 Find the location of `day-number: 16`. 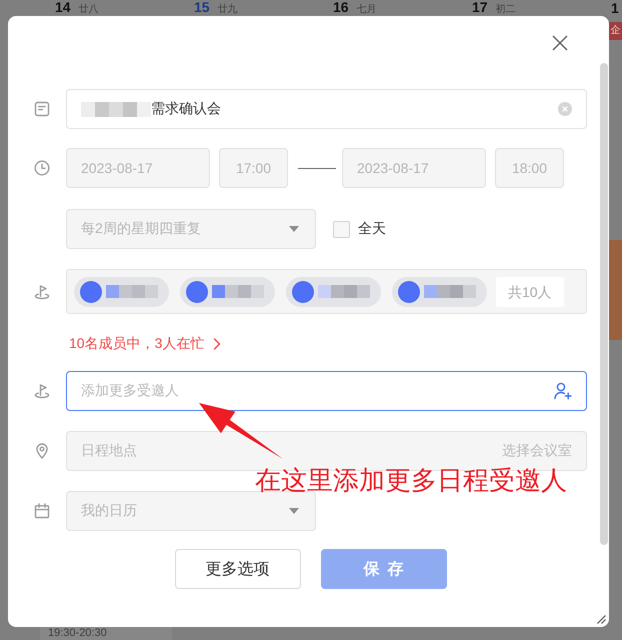

day-number: 16 is located at coordinates (341, 7).